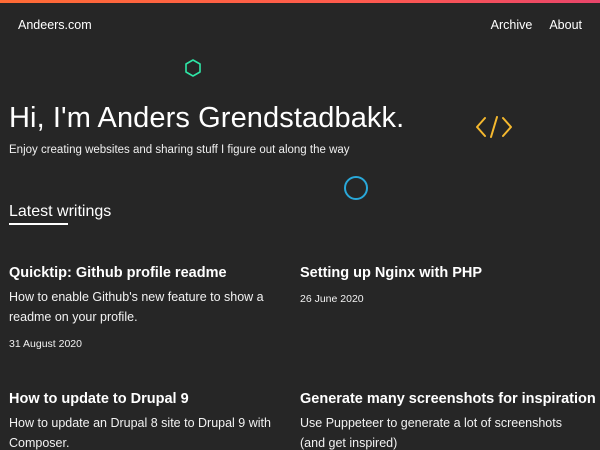 The image size is (600, 450). Describe the element at coordinates (55, 25) in the screenshot. I see `site-title-link: Andeers.com` at that location.